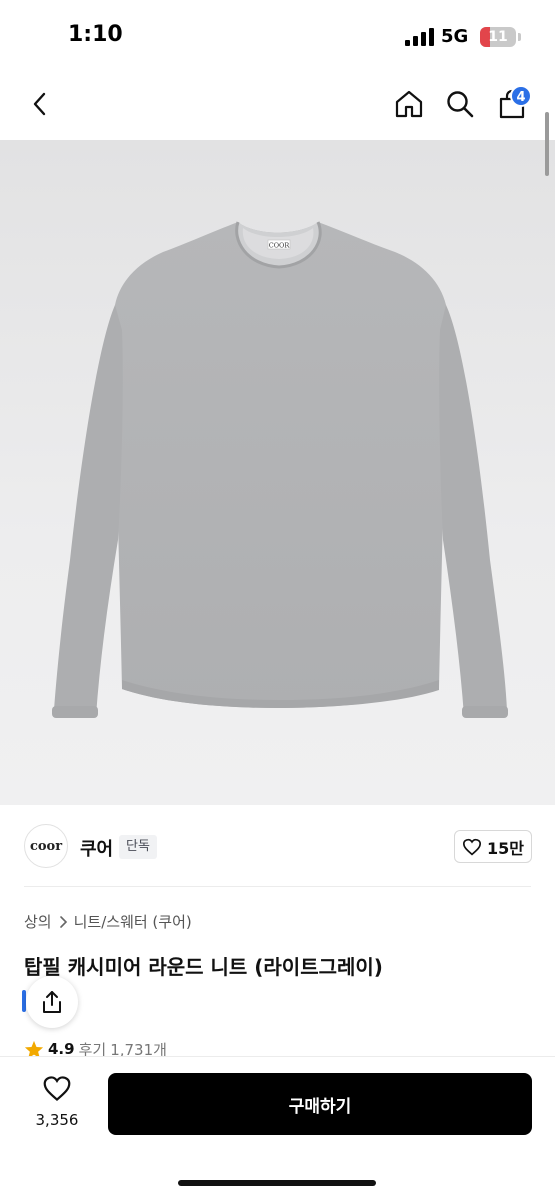 This screenshot has width=555, height=1200. I want to click on wishlist-button: 3,356, so click(57, 1105).